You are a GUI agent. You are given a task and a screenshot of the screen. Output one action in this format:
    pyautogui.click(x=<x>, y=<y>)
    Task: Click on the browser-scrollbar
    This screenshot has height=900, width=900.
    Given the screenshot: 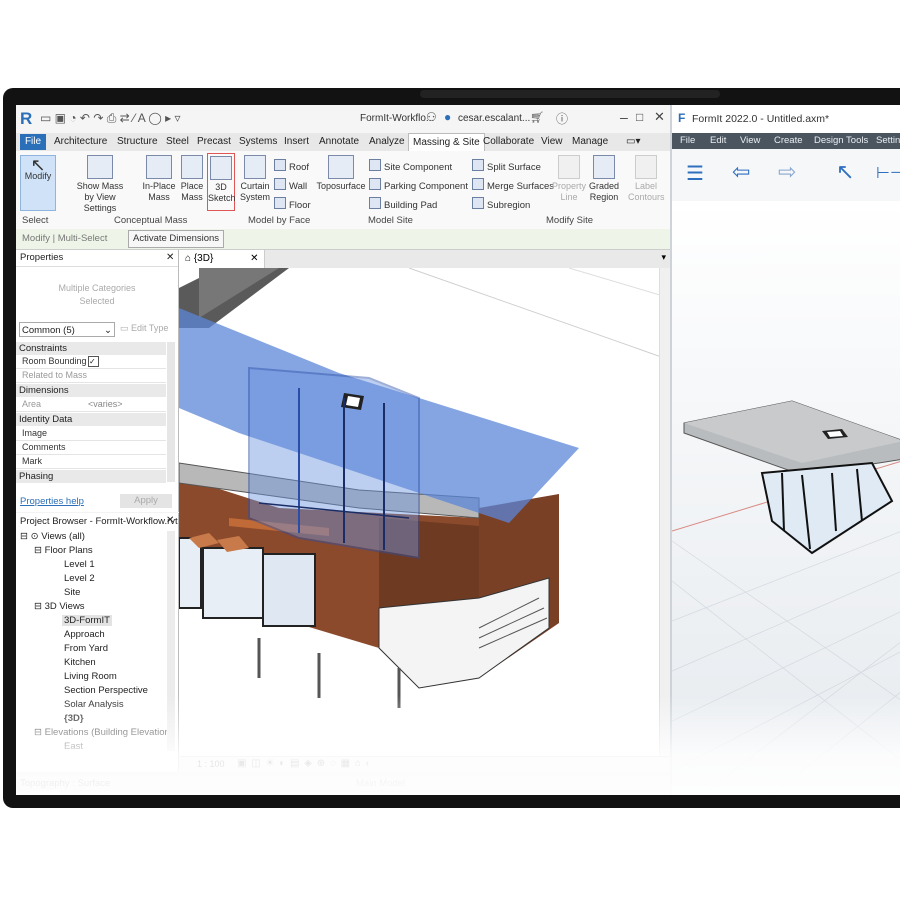 What is the action you would take?
    pyautogui.click(x=171, y=641)
    